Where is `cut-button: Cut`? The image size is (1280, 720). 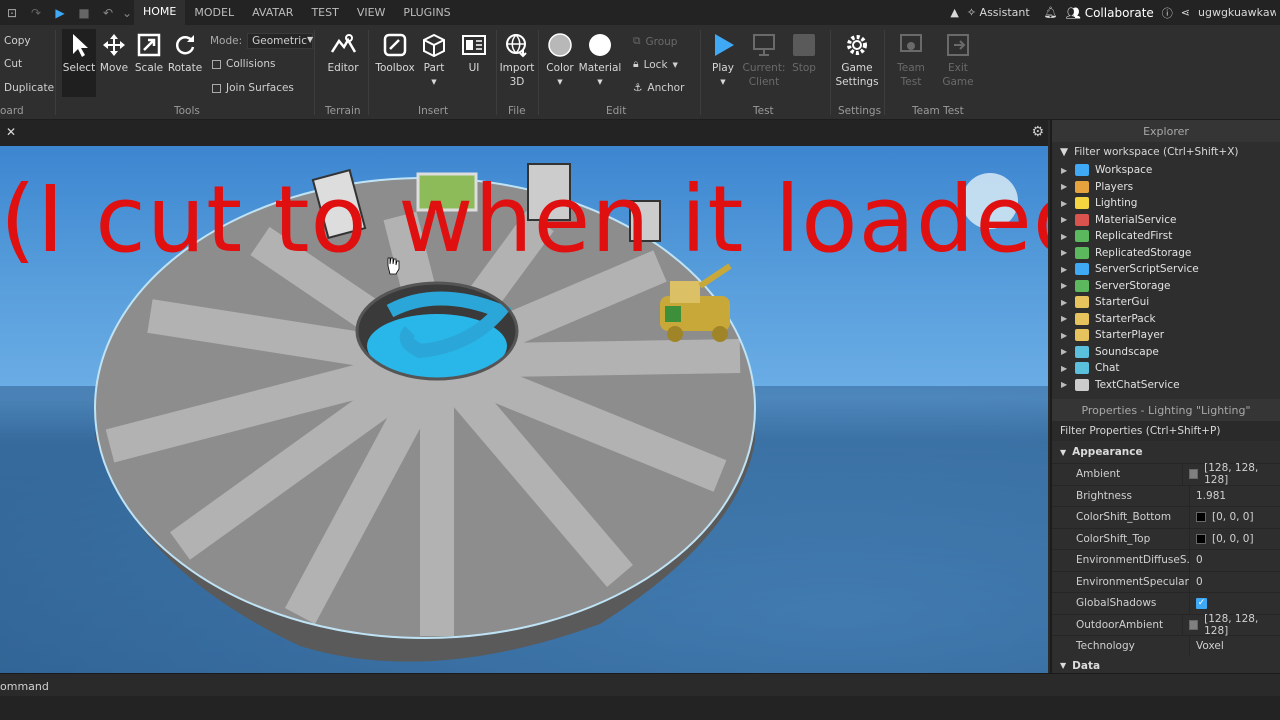 cut-button: Cut is located at coordinates (13, 64).